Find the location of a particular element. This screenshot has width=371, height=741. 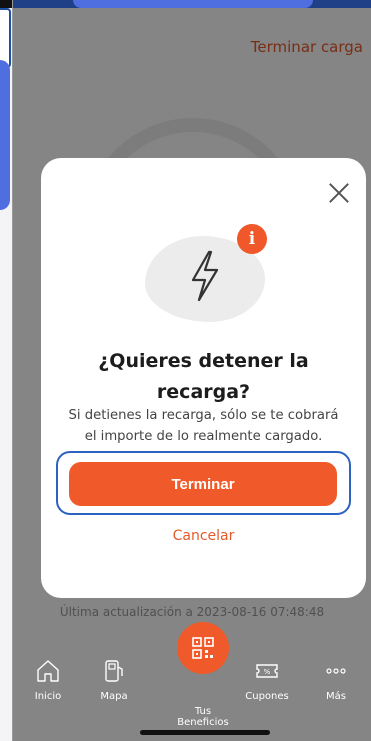

nav-item-inicio: Inicio is located at coordinates (48, 680).